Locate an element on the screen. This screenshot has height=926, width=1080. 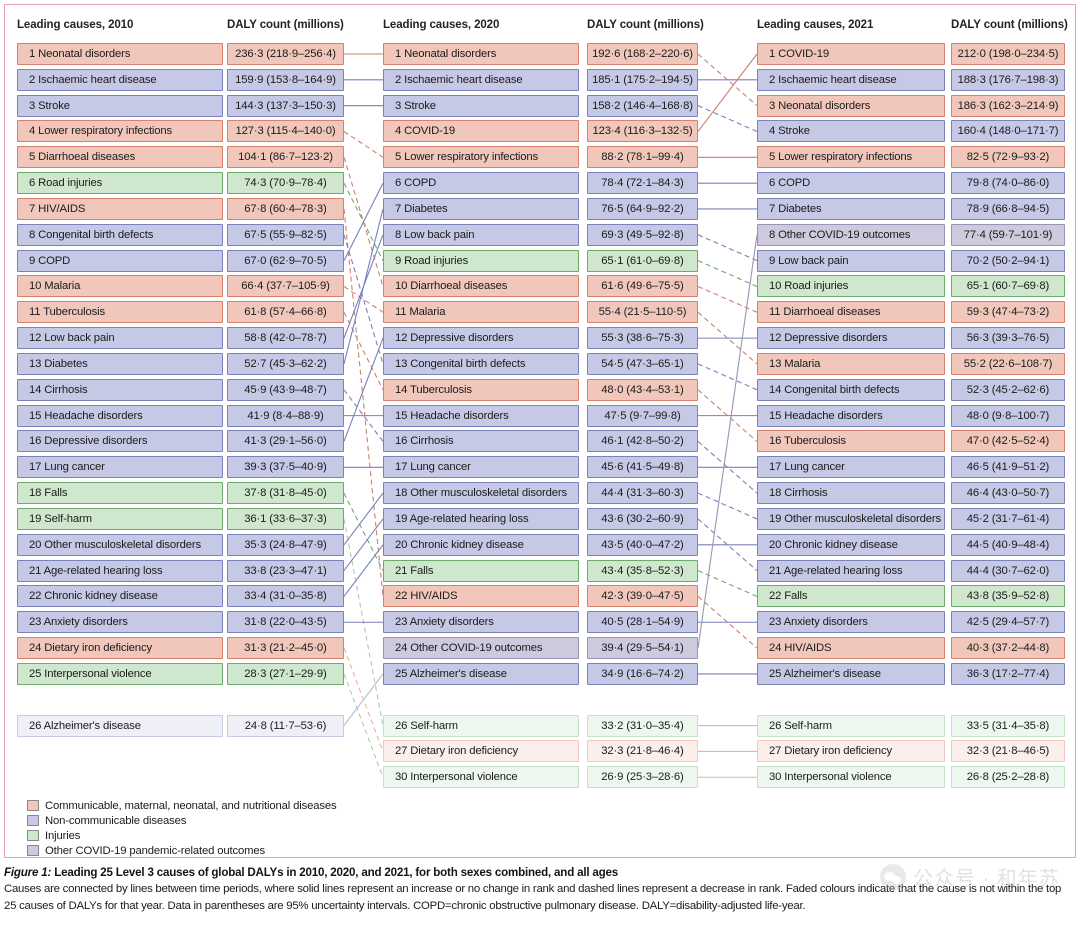
column-header-value-2021: DALY count (millions) is located at coordinates (1009, 25).